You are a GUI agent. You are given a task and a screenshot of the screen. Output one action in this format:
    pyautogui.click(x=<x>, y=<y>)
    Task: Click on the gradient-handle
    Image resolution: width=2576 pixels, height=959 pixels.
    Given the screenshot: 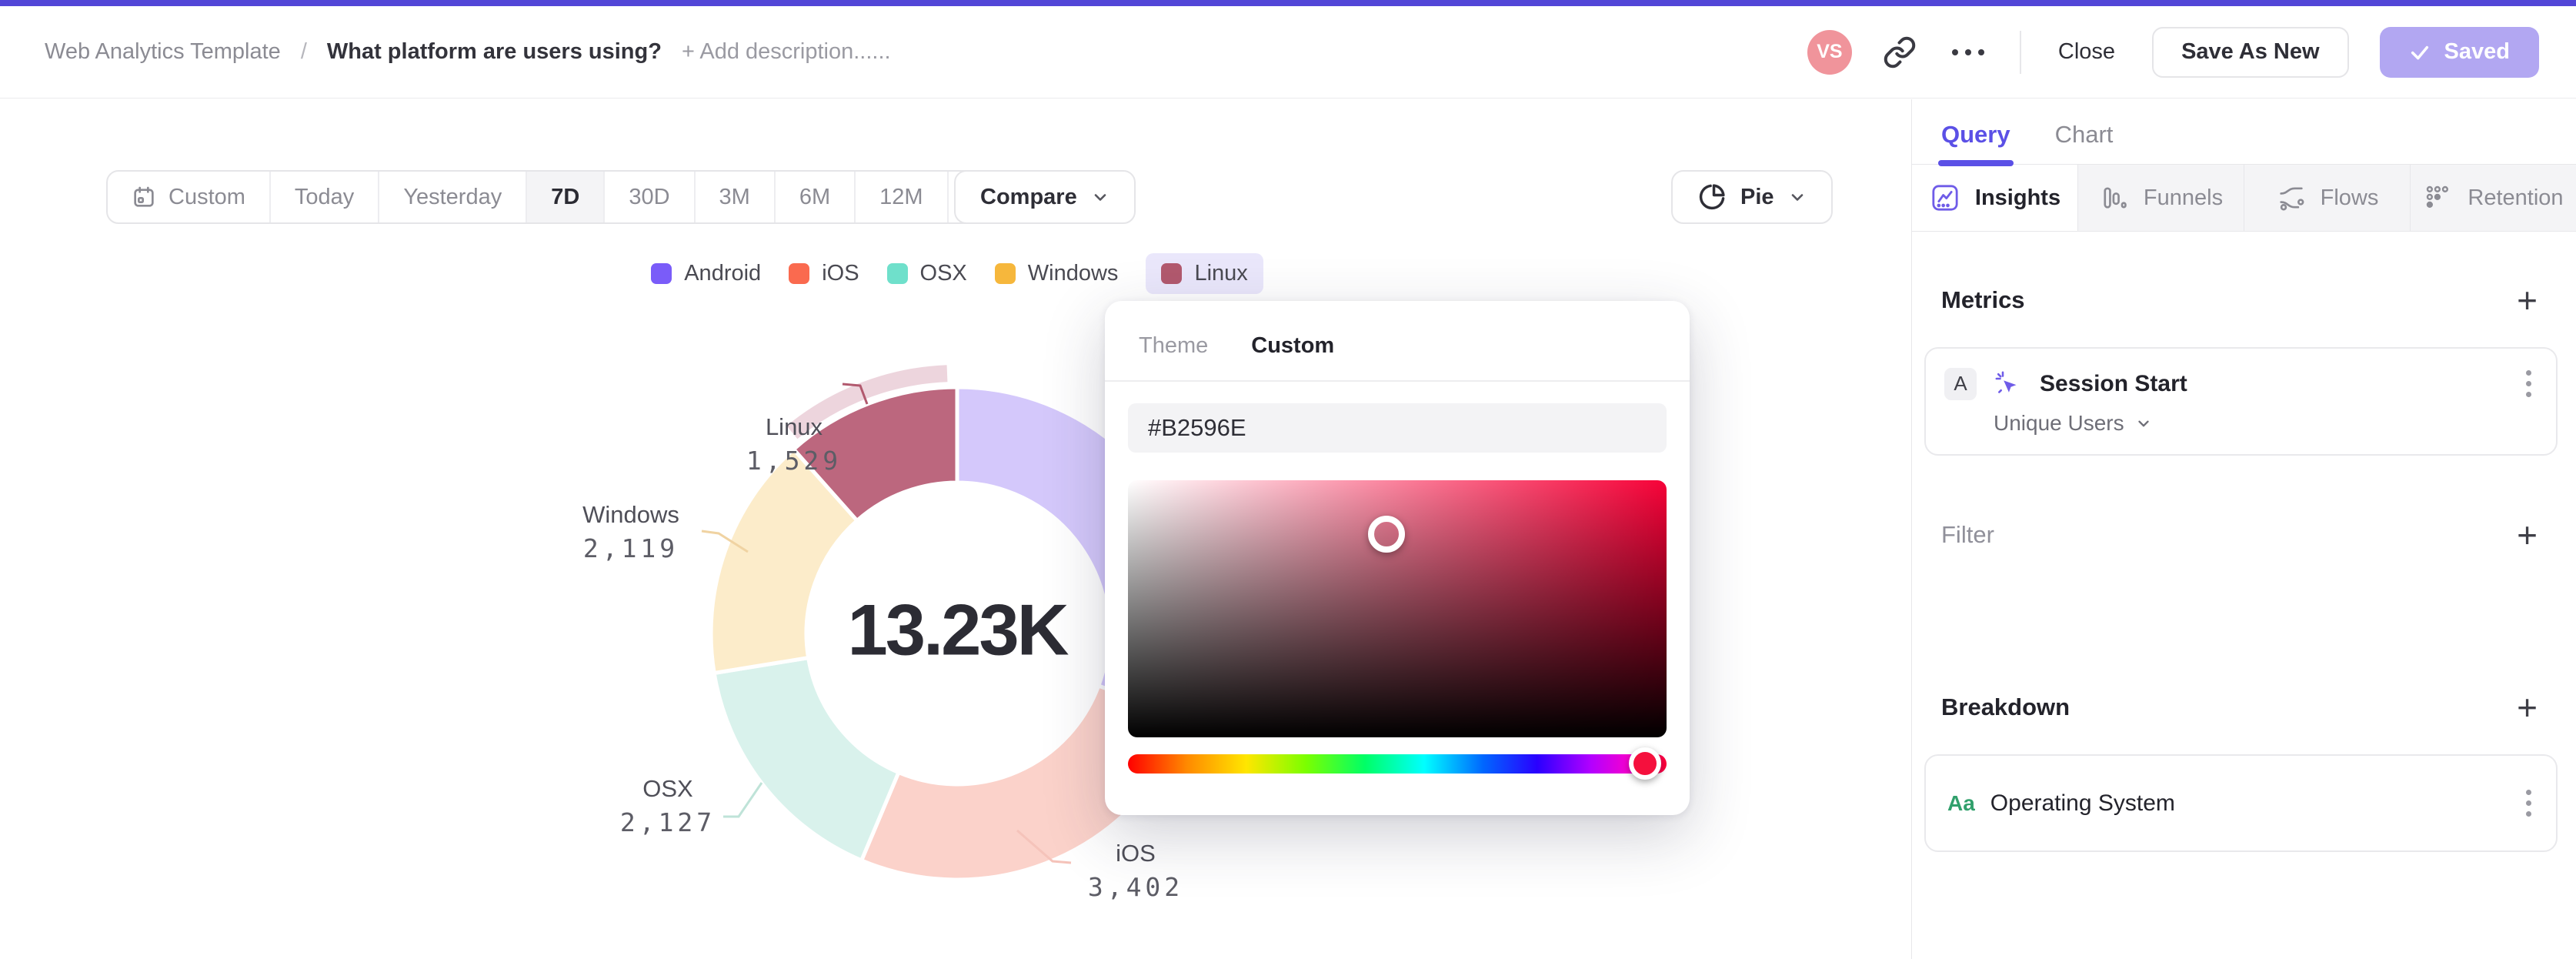 What is the action you would take?
    pyautogui.click(x=1387, y=534)
    